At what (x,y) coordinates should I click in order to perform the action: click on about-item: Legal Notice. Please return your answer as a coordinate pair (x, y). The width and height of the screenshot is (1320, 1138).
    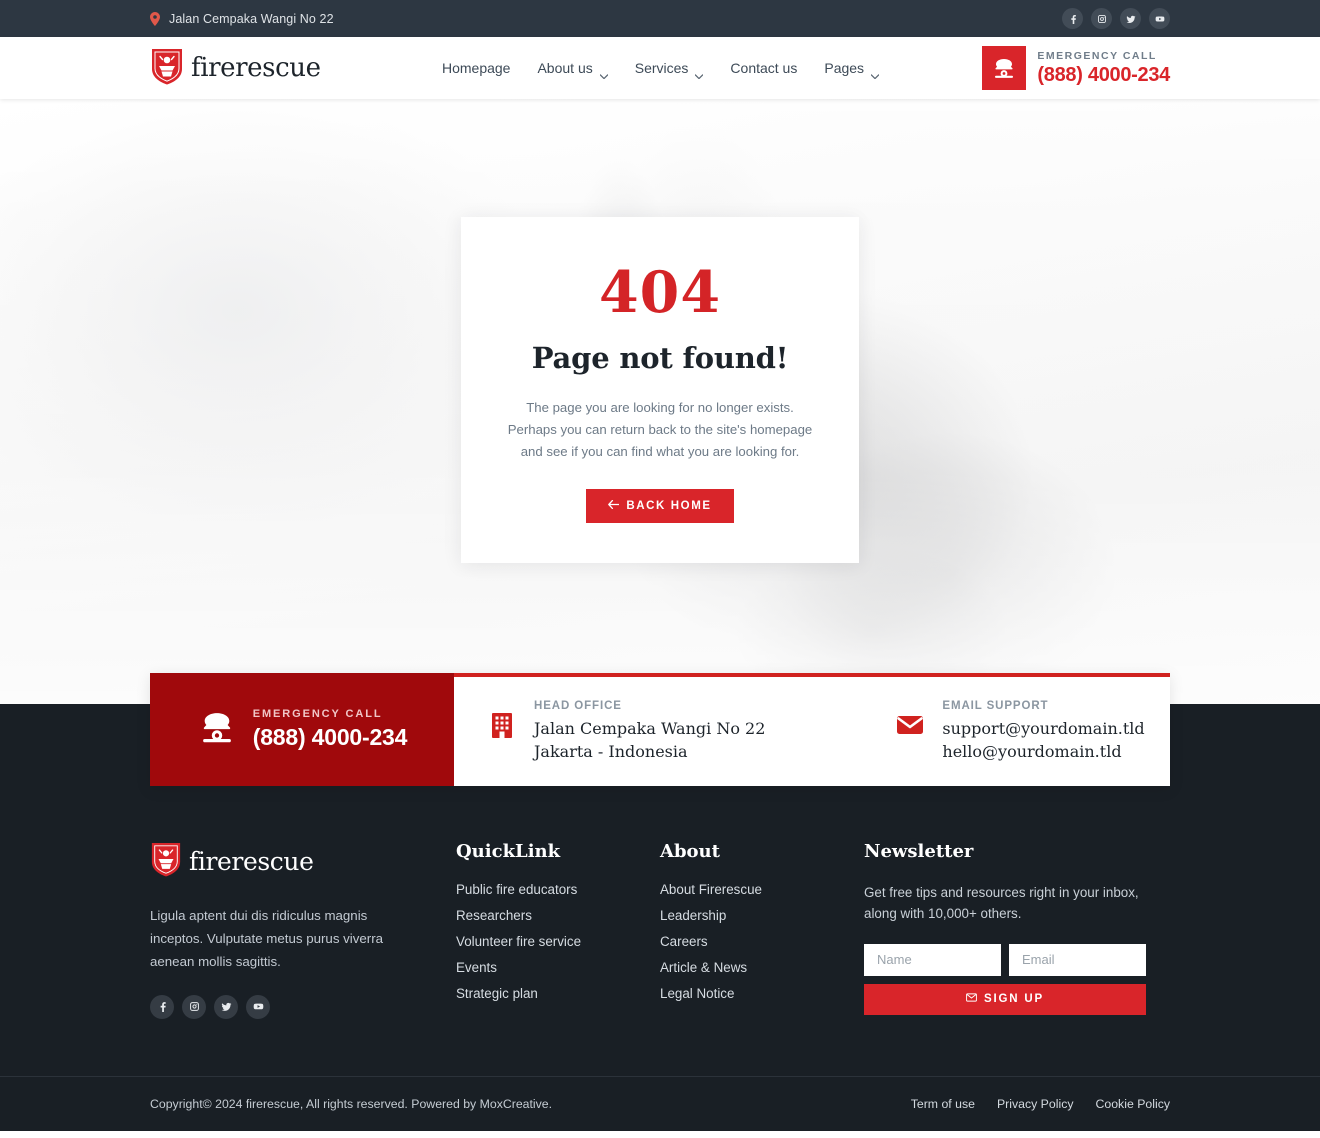
    Looking at the image, I should click on (762, 993).